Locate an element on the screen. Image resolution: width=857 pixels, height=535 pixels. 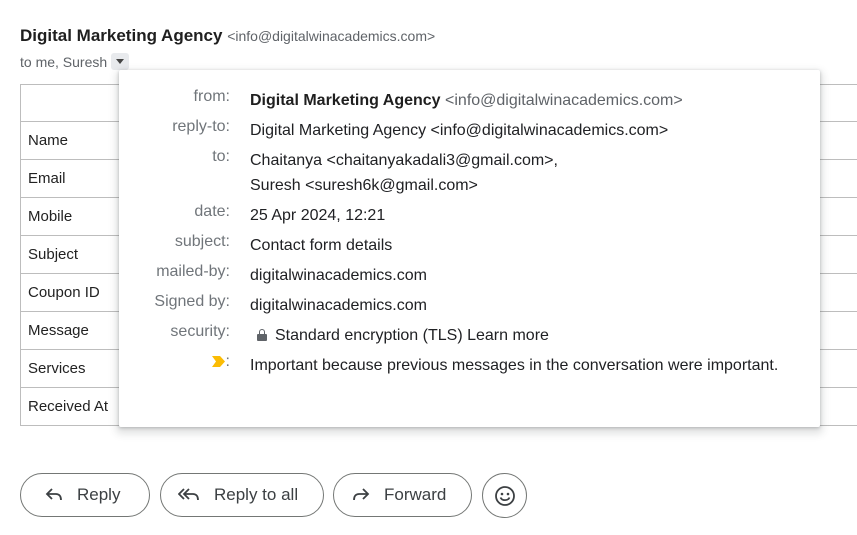
mailed-by-label: mailed-by: is located at coordinates (193, 271).